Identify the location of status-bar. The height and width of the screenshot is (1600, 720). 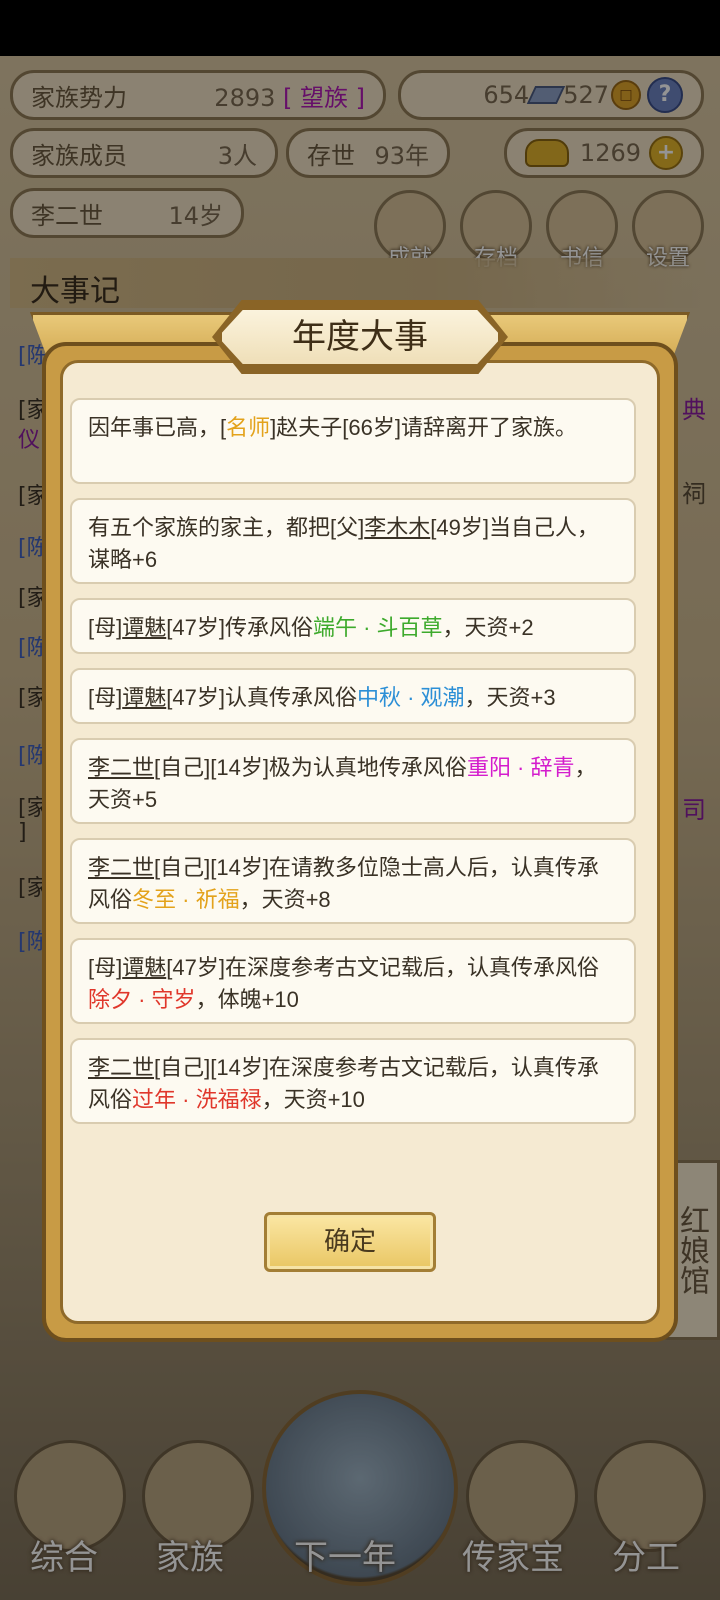
(360, 28).